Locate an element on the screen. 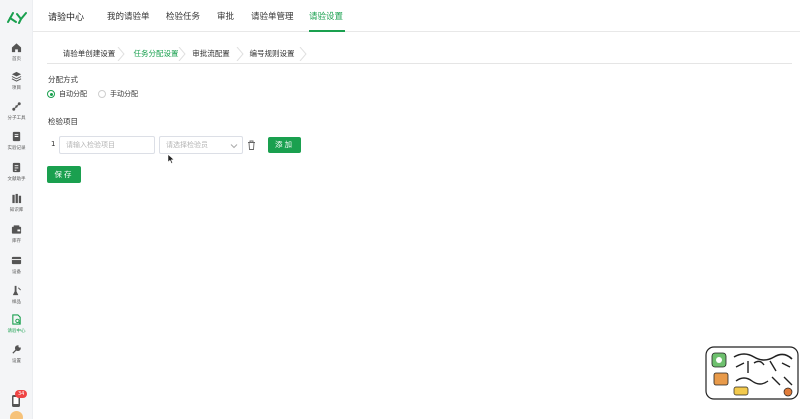 The image size is (800, 419). radio-auto-assign: 自动分配 is located at coordinates (67, 94).